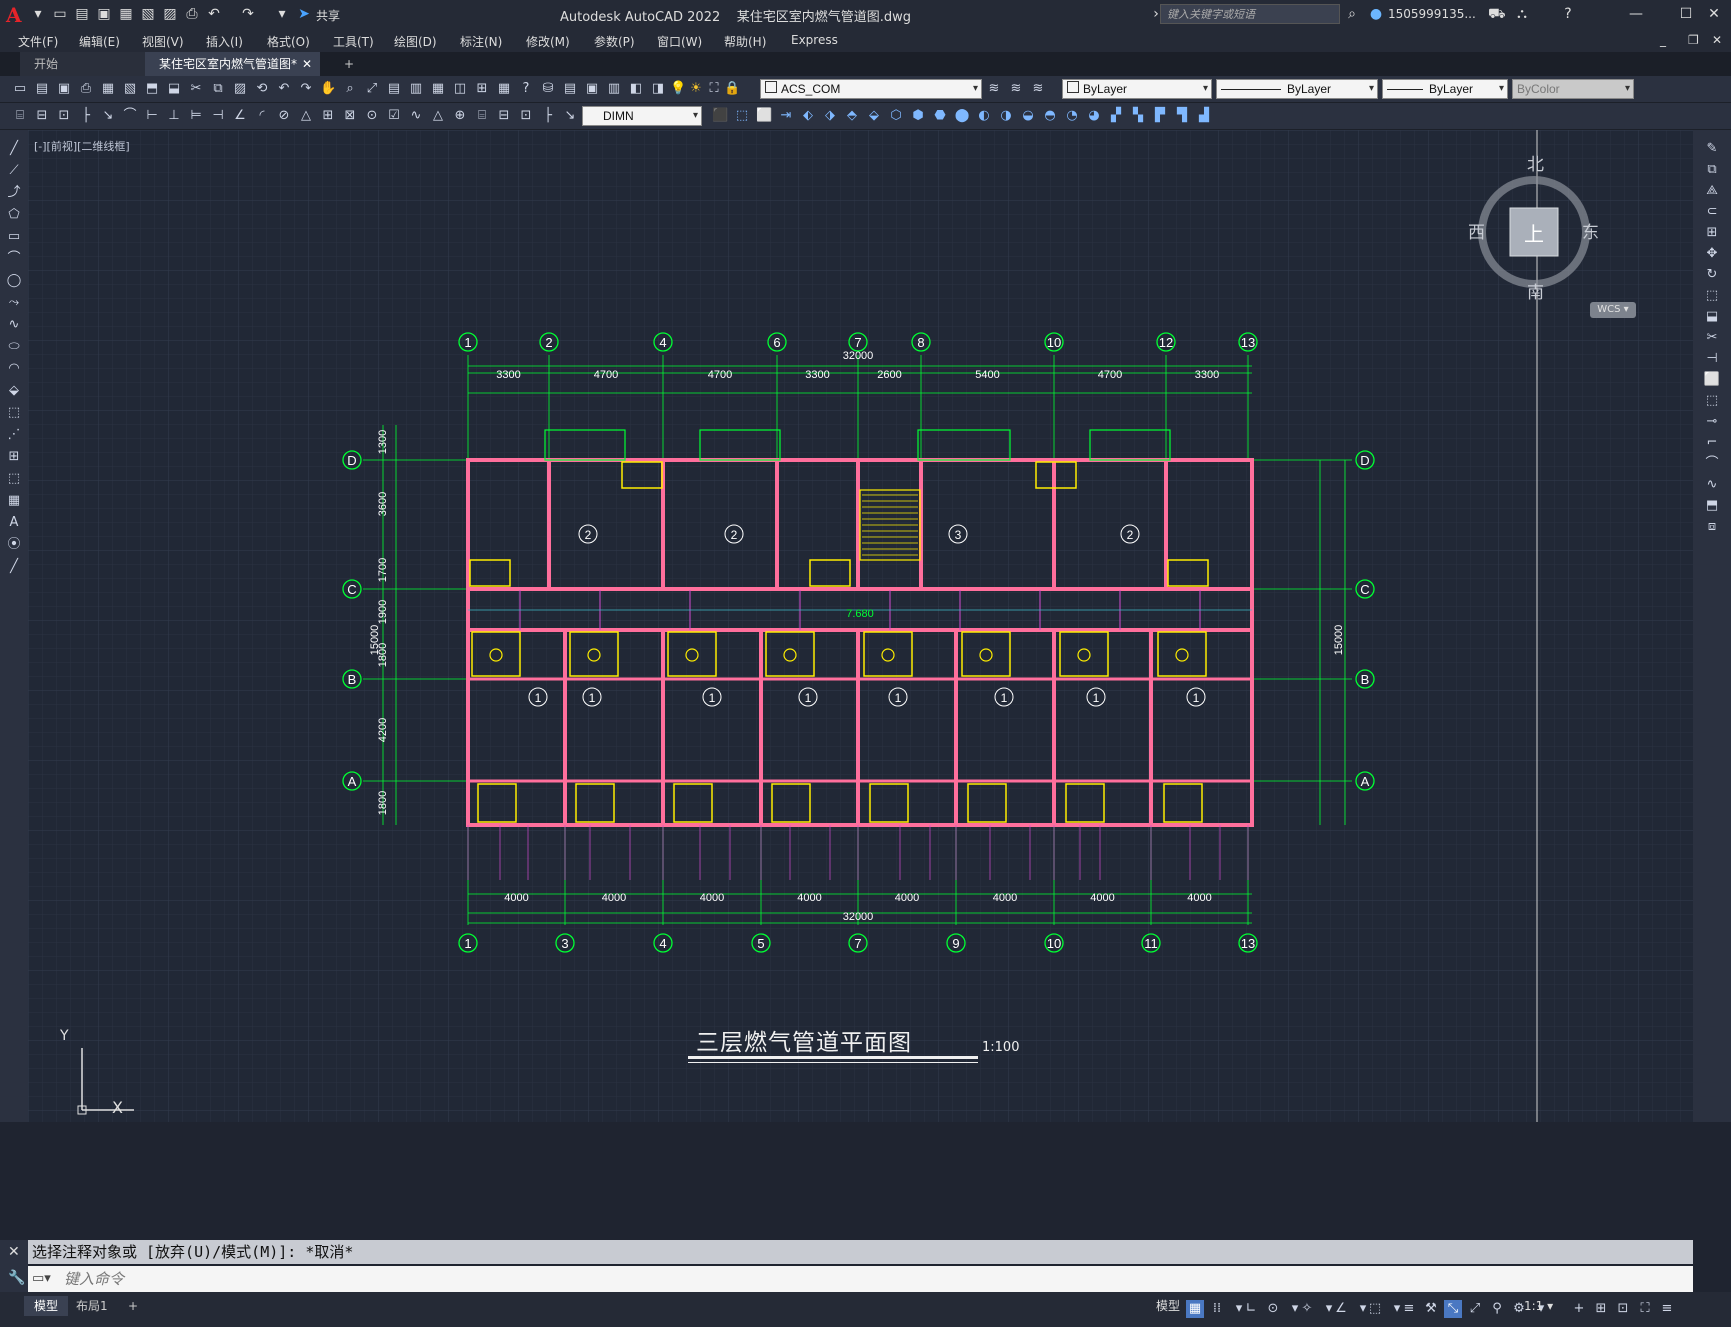 This screenshot has width=1731, height=1327. I want to click on search-input: 键入关键字或短语, so click(1250, 14).